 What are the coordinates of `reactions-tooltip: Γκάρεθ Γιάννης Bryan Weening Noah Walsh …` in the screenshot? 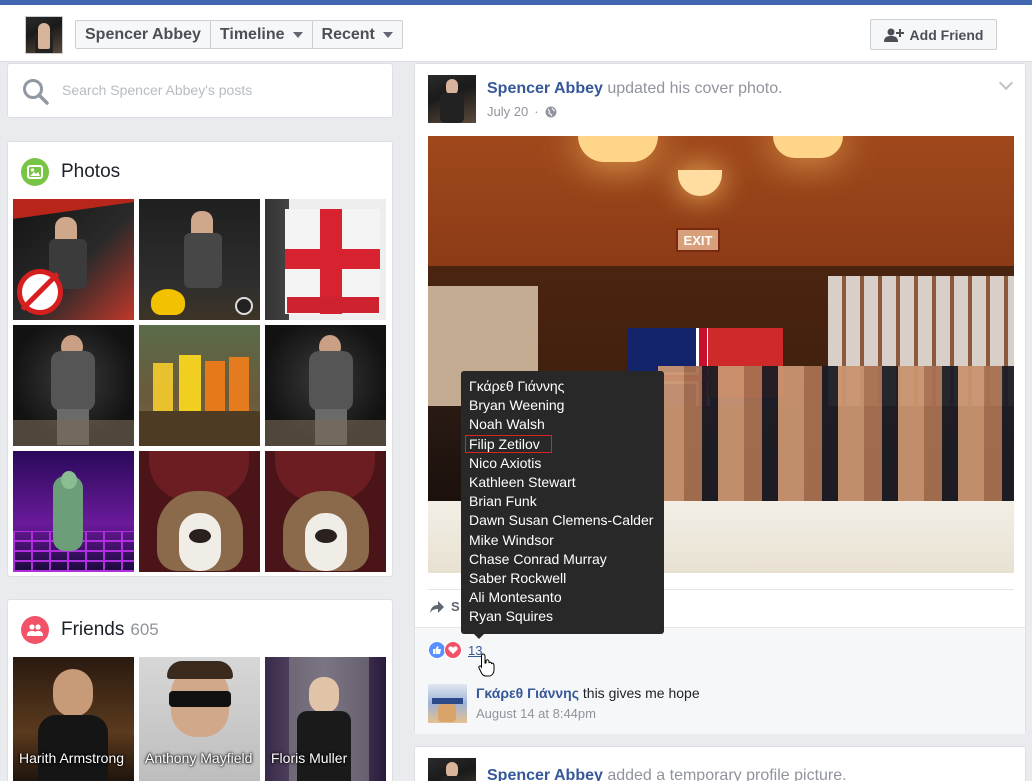 It's located at (562, 505).